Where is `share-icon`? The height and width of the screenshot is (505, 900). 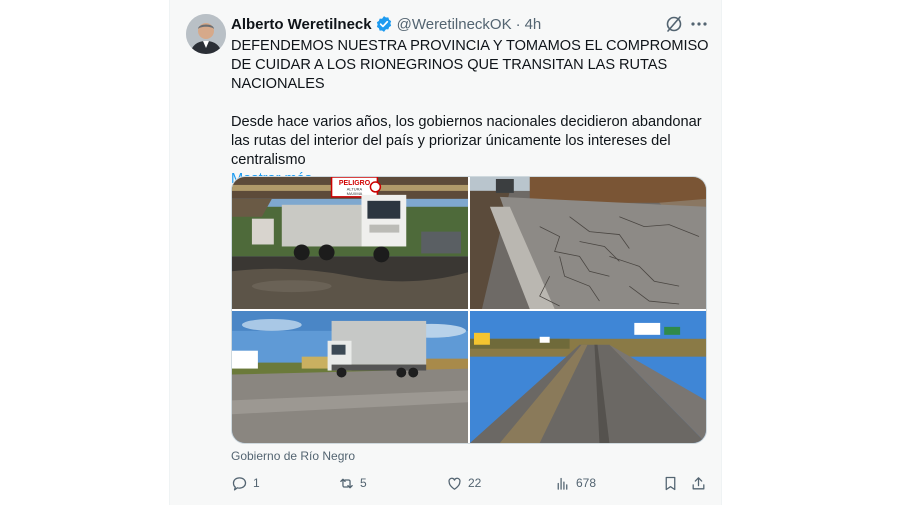
share-icon is located at coordinates (698, 482).